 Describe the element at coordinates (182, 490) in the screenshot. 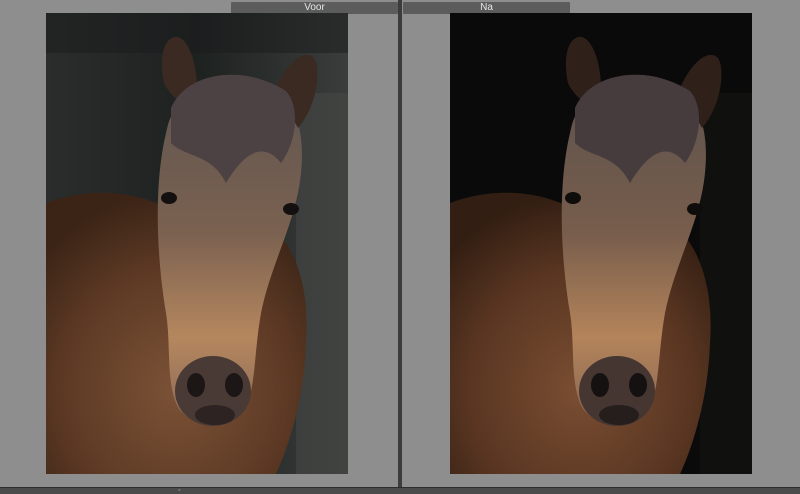

I see `toolbar-icon: ◦` at that location.